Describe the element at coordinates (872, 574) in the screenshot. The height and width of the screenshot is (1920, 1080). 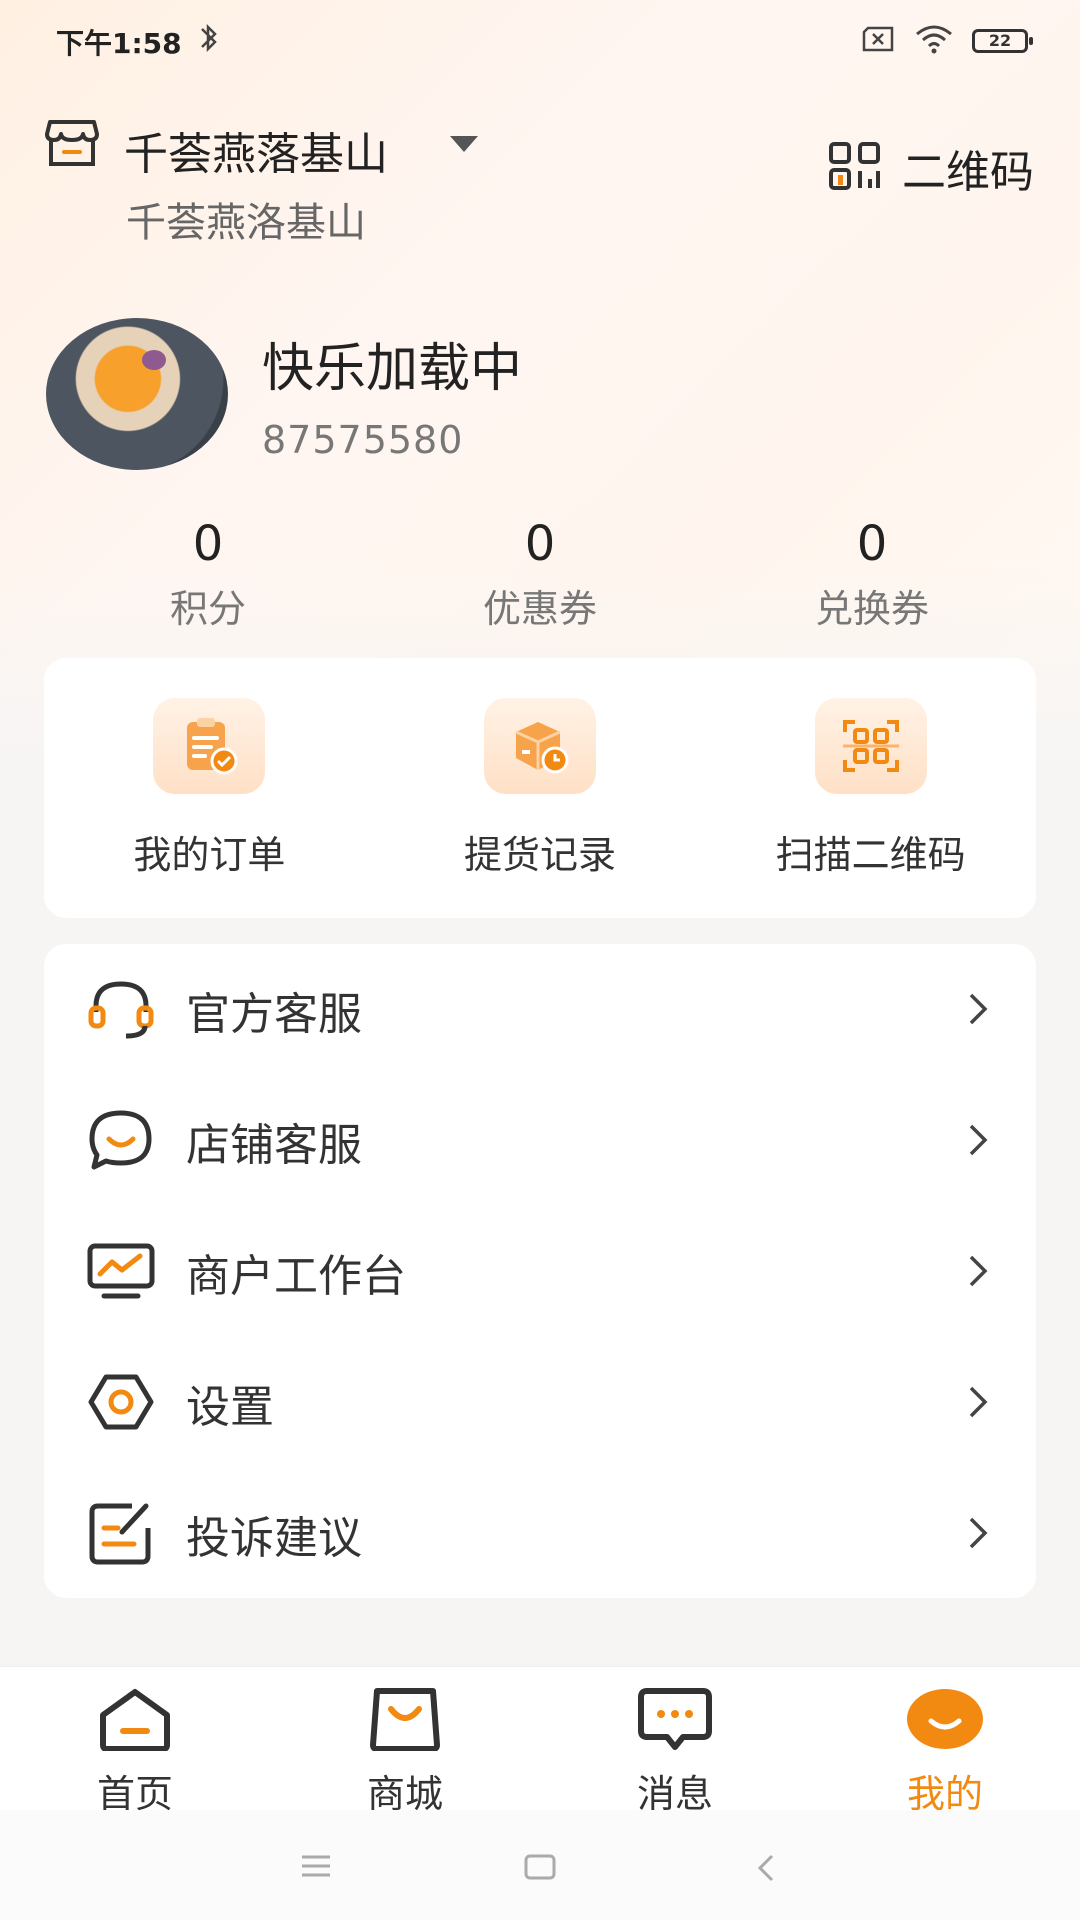
I see `stat-vouchers: 0 兑换券` at that location.